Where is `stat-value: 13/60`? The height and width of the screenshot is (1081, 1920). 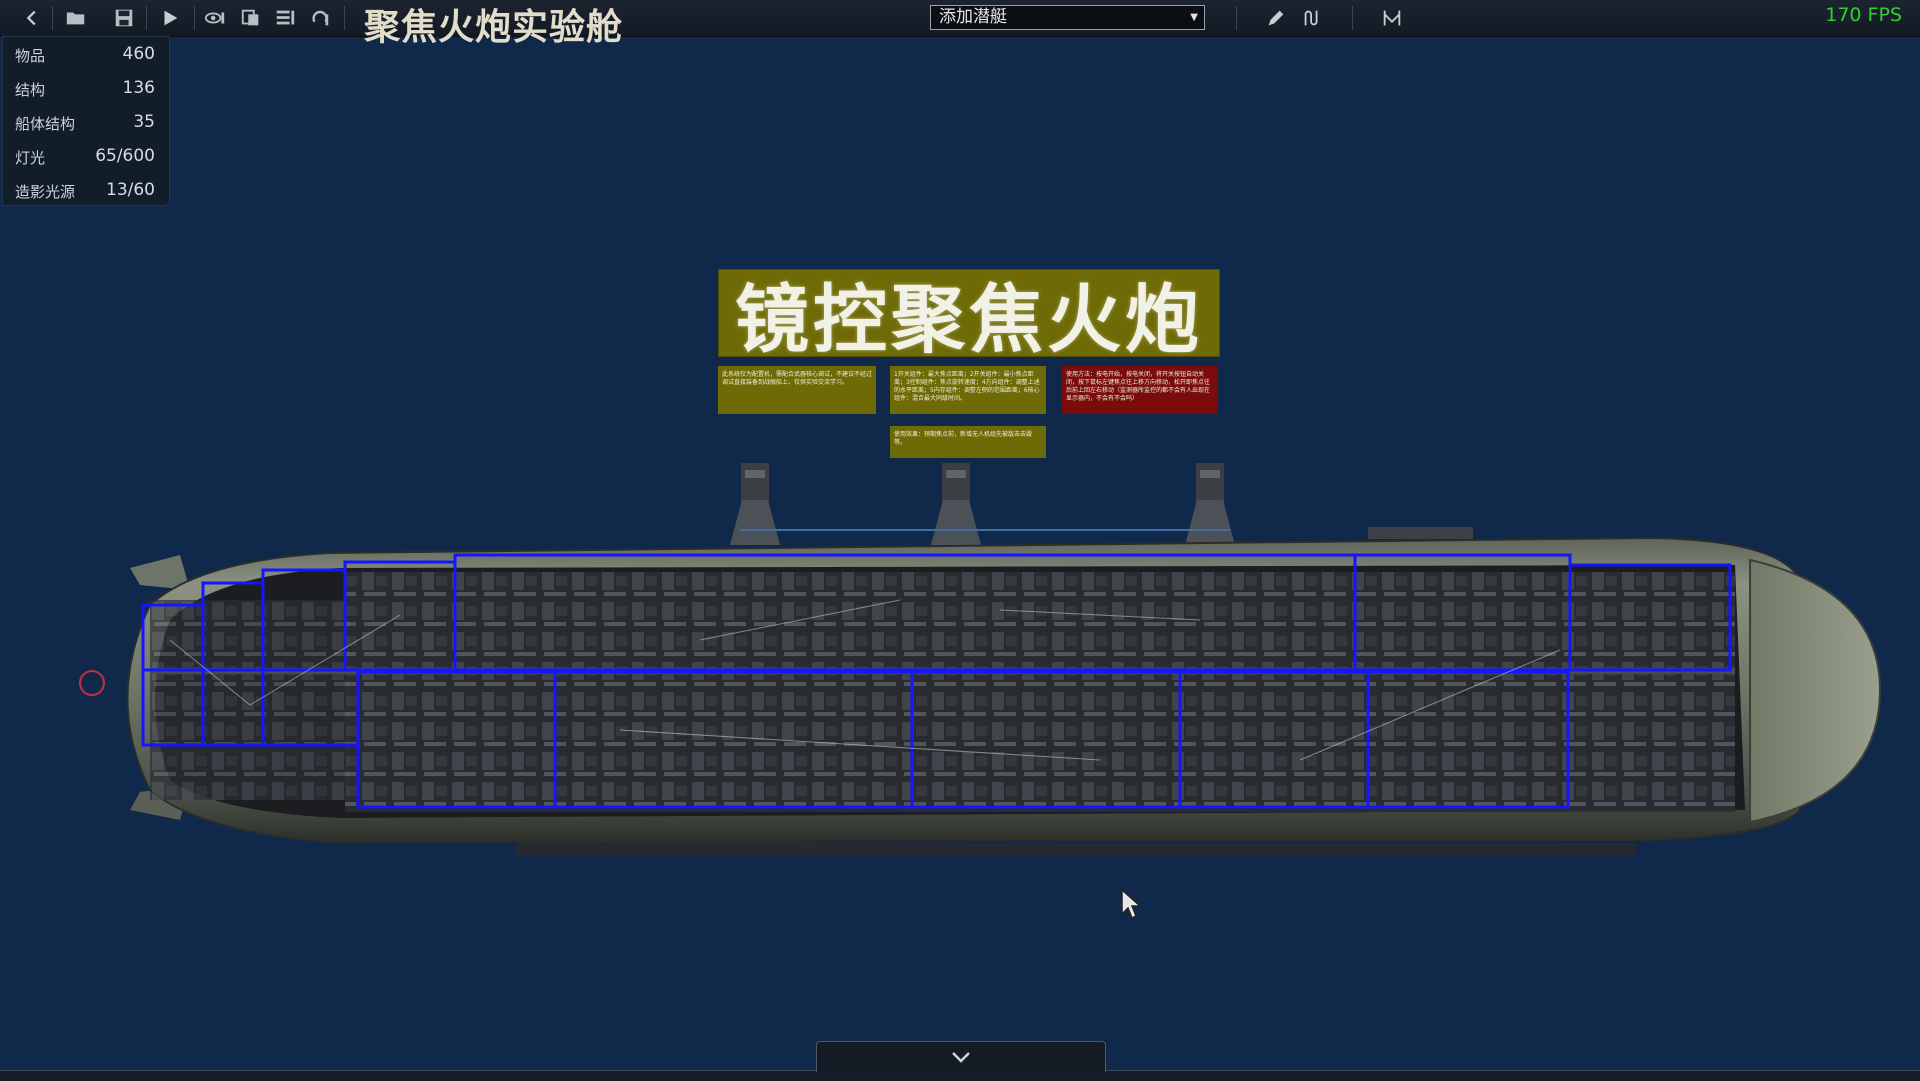 stat-value: 13/60 is located at coordinates (130, 190).